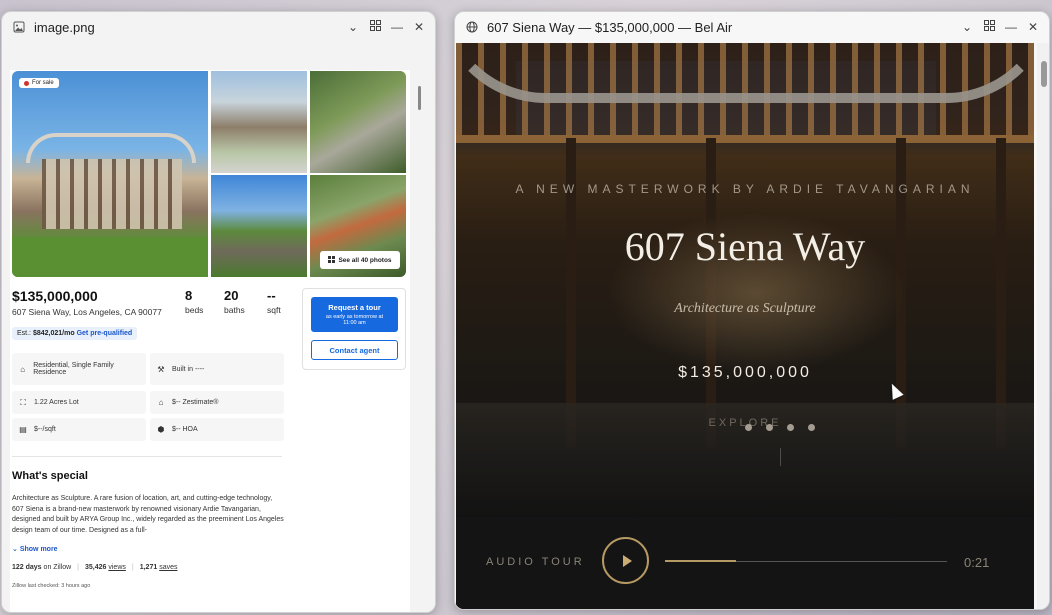 This screenshot has width=1052, height=615. What do you see at coordinates (39, 83) in the screenshot?
I see `for-sale-badge: For sale` at bounding box center [39, 83].